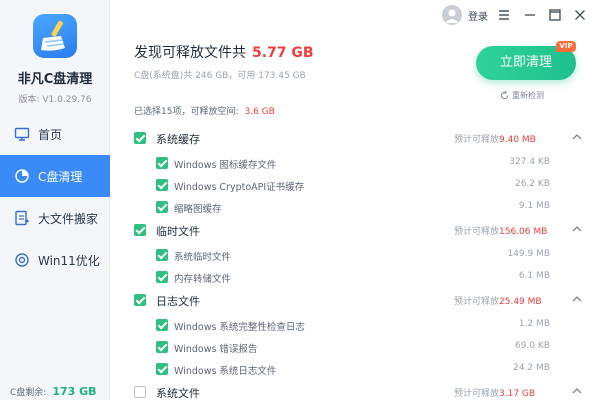 The image size is (600, 400). I want to click on broom-icon, so click(53, 35).